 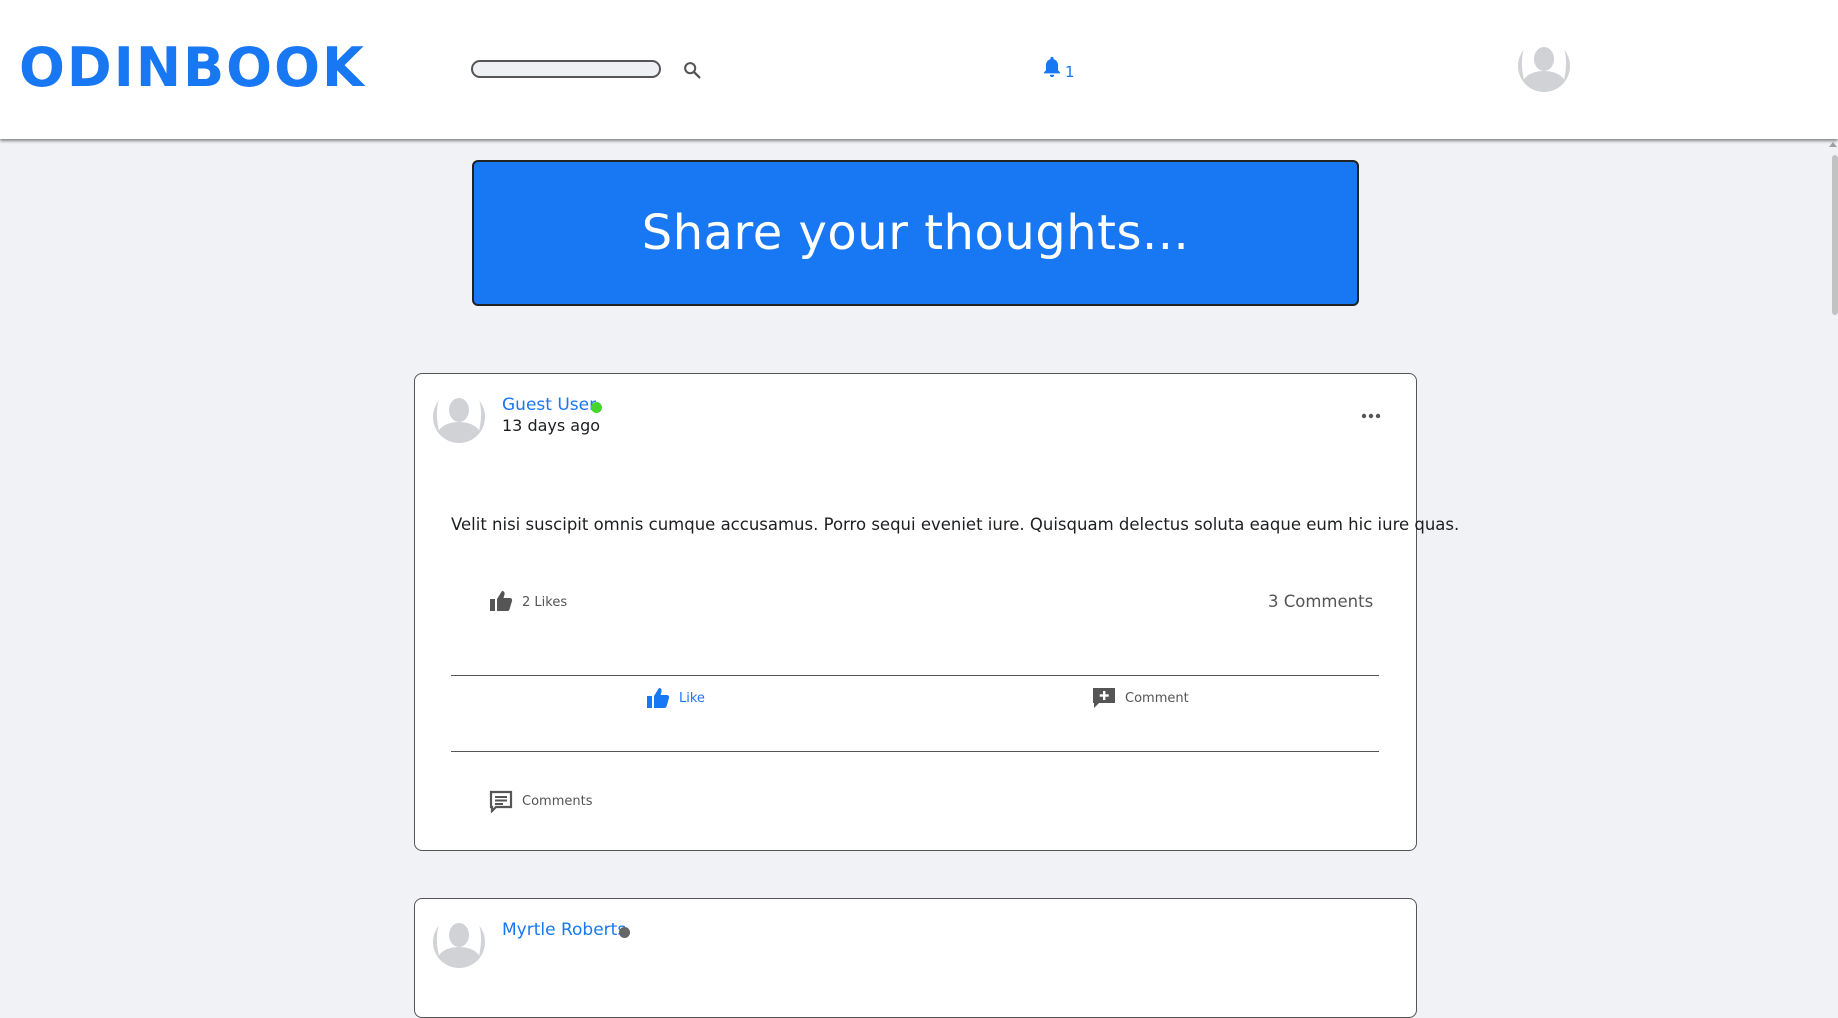 What do you see at coordinates (192, 68) in the screenshot?
I see `app-logo: ODINBOOK` at bounding box center [192, 68].